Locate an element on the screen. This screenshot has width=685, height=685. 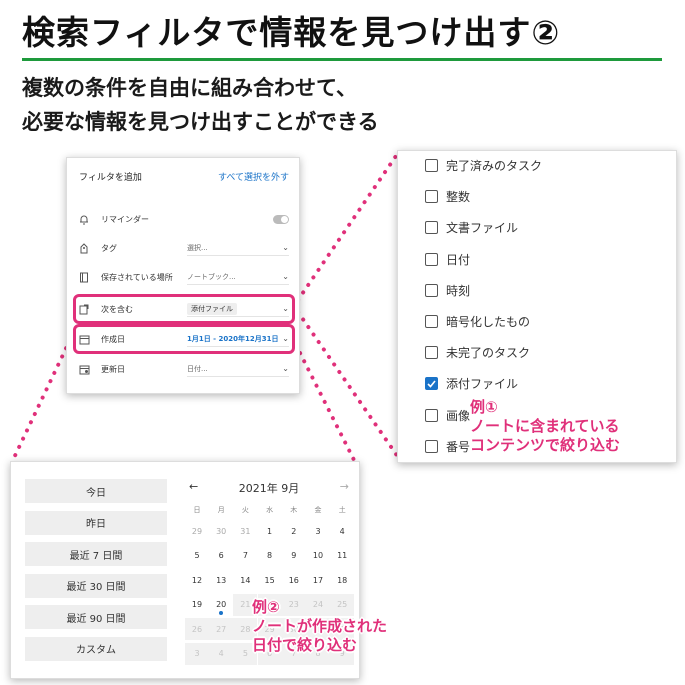
calendar-day: 7 is located at coordinates (245, 556).